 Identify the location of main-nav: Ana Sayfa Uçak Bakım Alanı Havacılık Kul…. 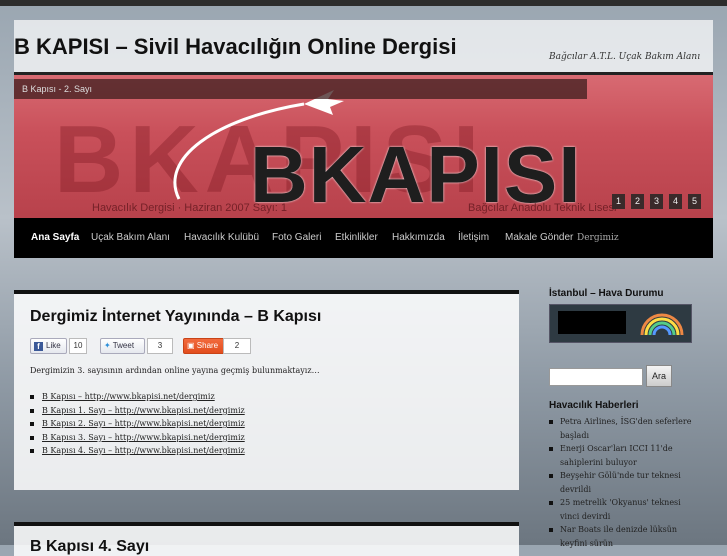
(363, 238).